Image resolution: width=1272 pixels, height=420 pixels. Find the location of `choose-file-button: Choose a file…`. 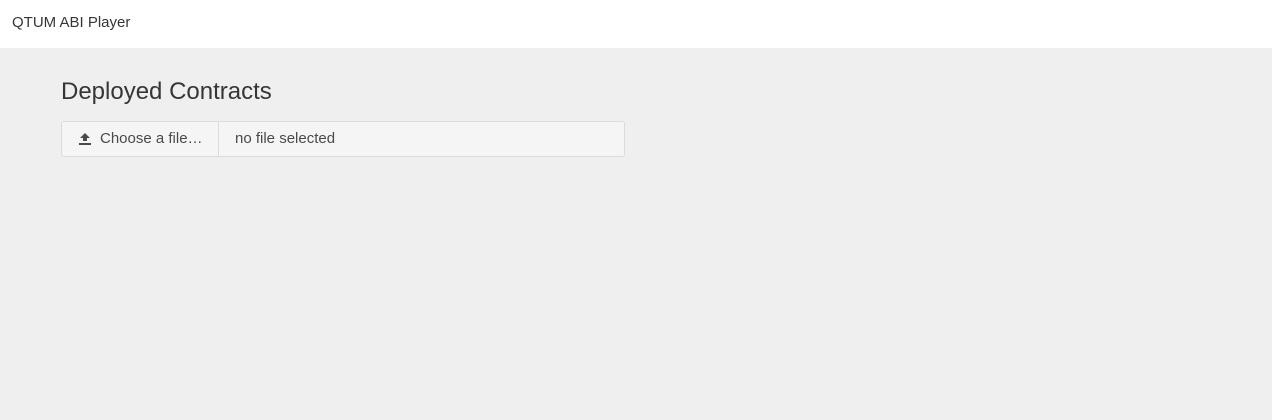

choose-file-button: Choose a file… is located at coordinates (140, 139).